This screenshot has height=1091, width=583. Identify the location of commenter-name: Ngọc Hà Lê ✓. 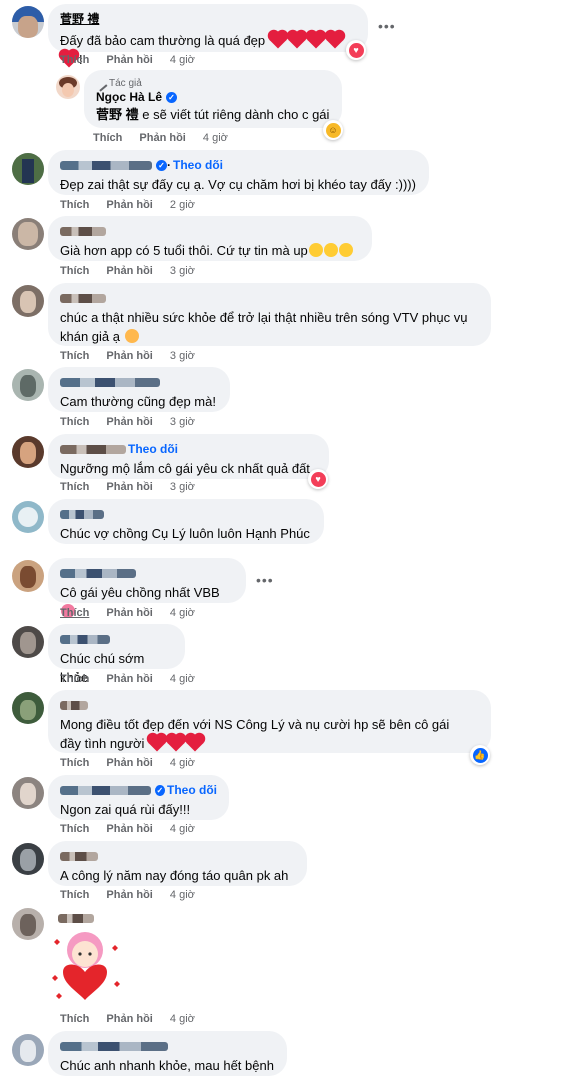
(213, 97).